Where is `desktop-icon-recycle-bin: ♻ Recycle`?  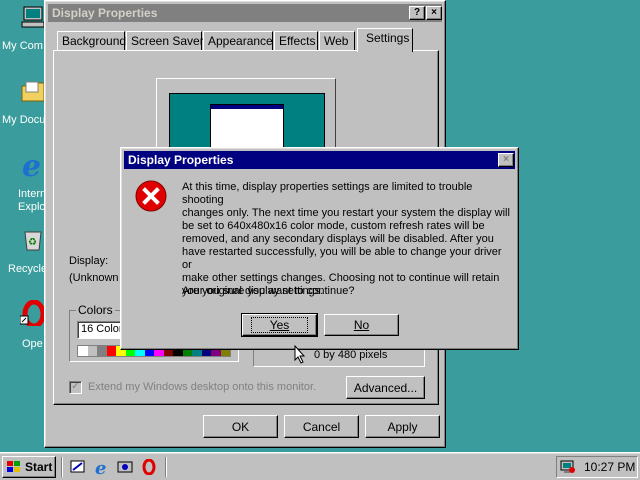
desktop-icon-recycle-bin: ♻ Recycle is located at coordinates (24, 252).